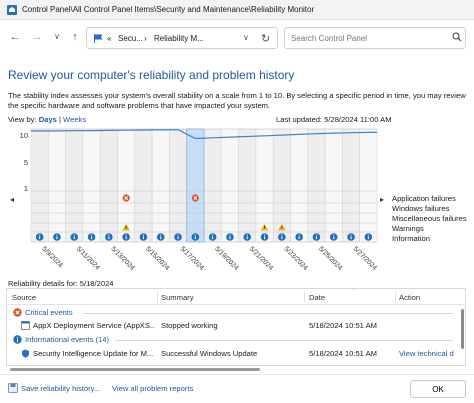  Describe the element at coordinates (295, 258) in the screenshot. I see `x-tick-label: 5/23/2024` at that location.